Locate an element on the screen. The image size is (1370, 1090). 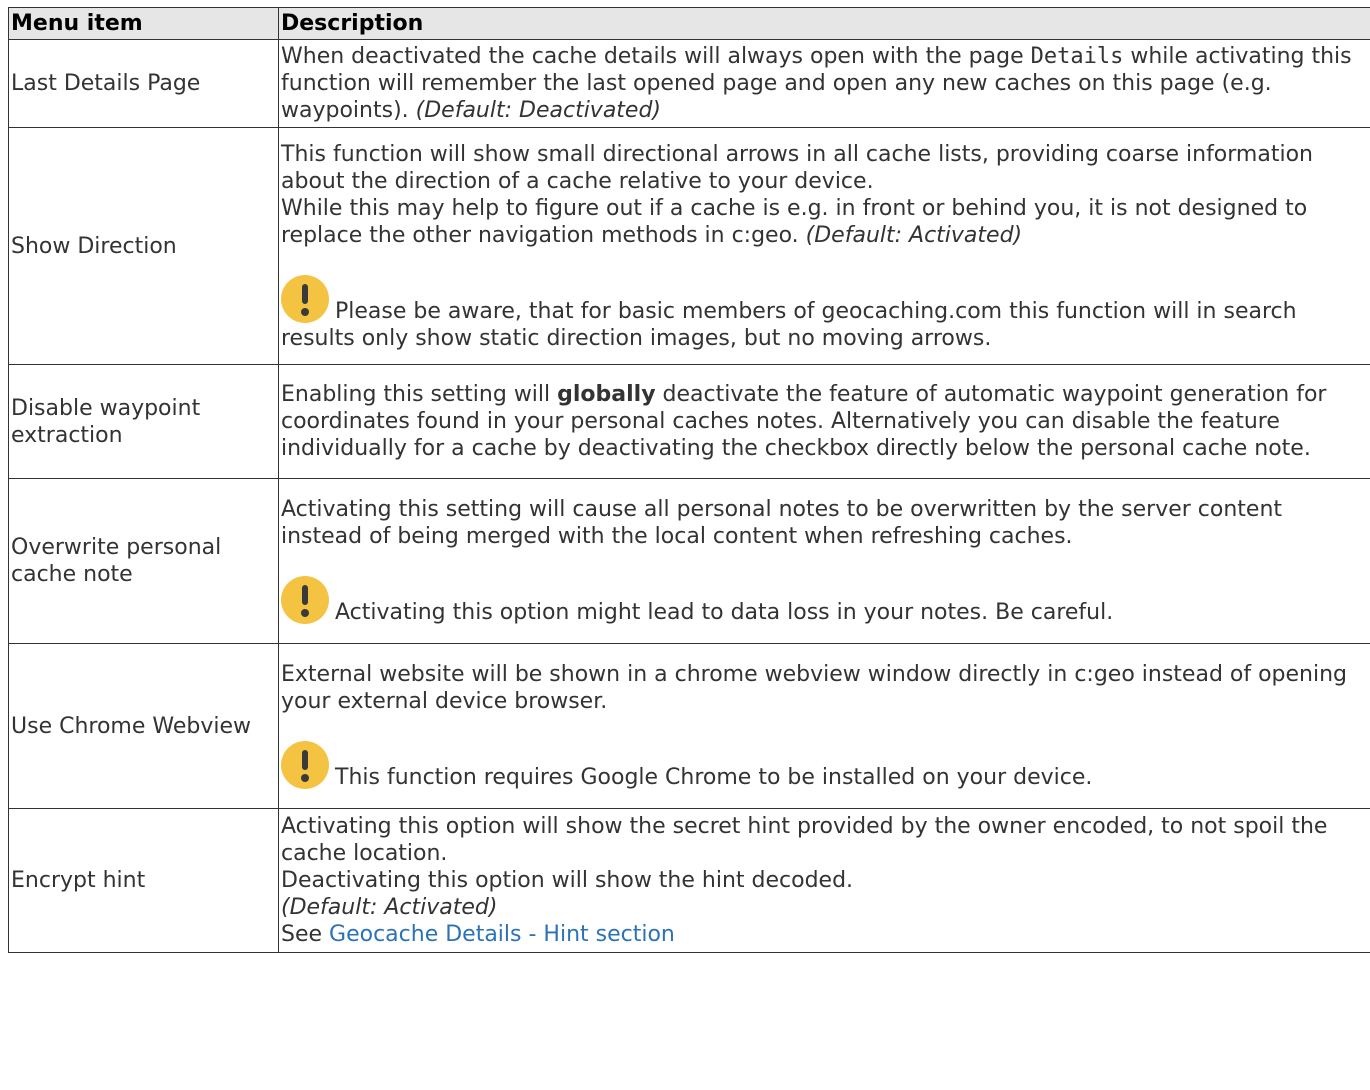
menu-item-cell: Show Direction is located at coordinates (143, 246).